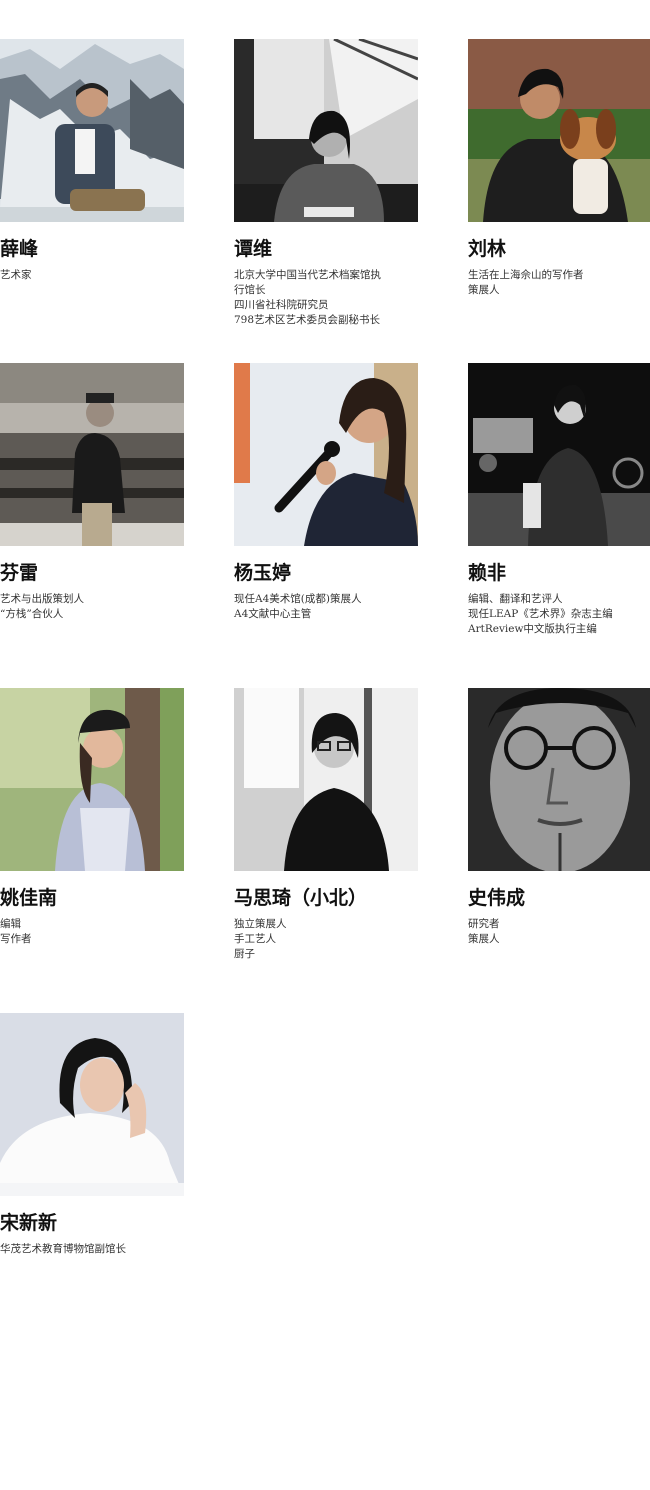 The image size is (650, 1490). Describe the element at coordinates (526, 275) in the screenshot. I see `person-role: 生活在上海佘山的写作者` at that location.